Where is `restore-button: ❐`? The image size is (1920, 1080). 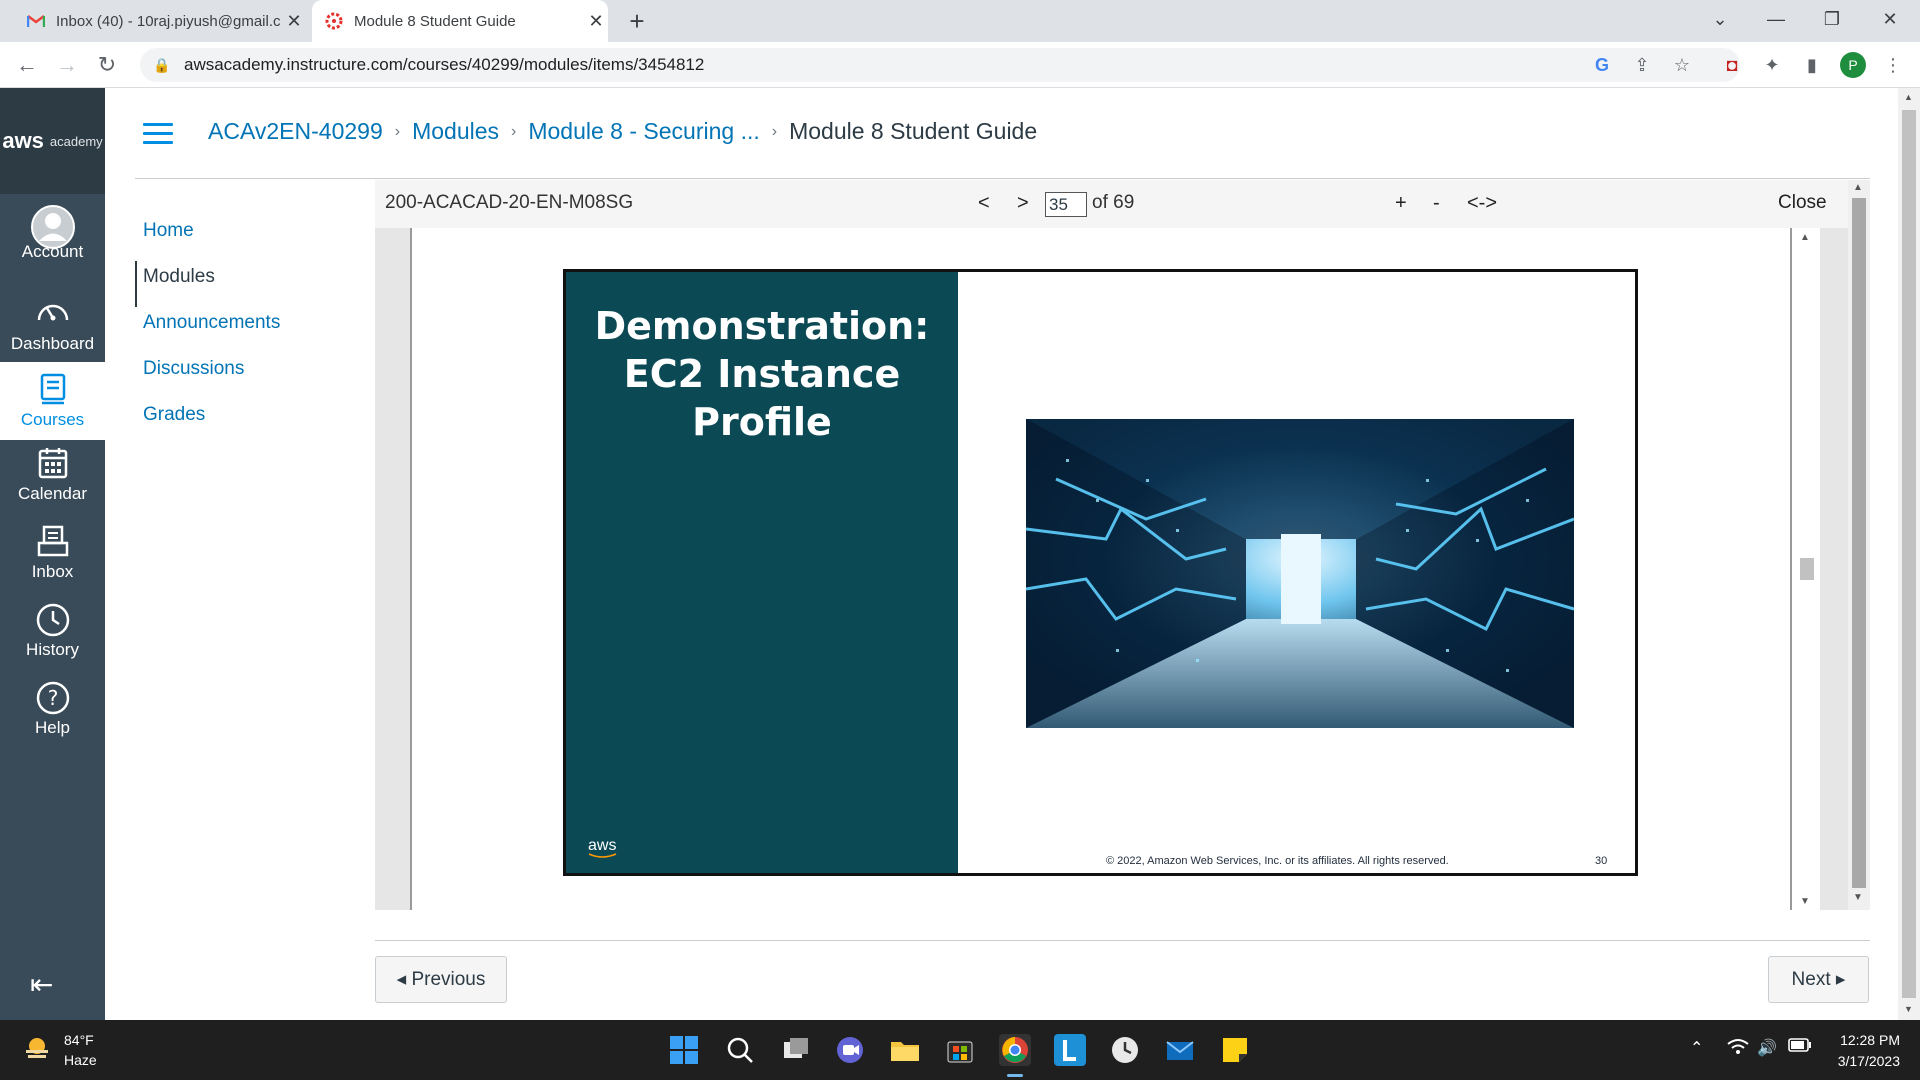 restore-button: ❐ is located at coordinates (1832, 21).